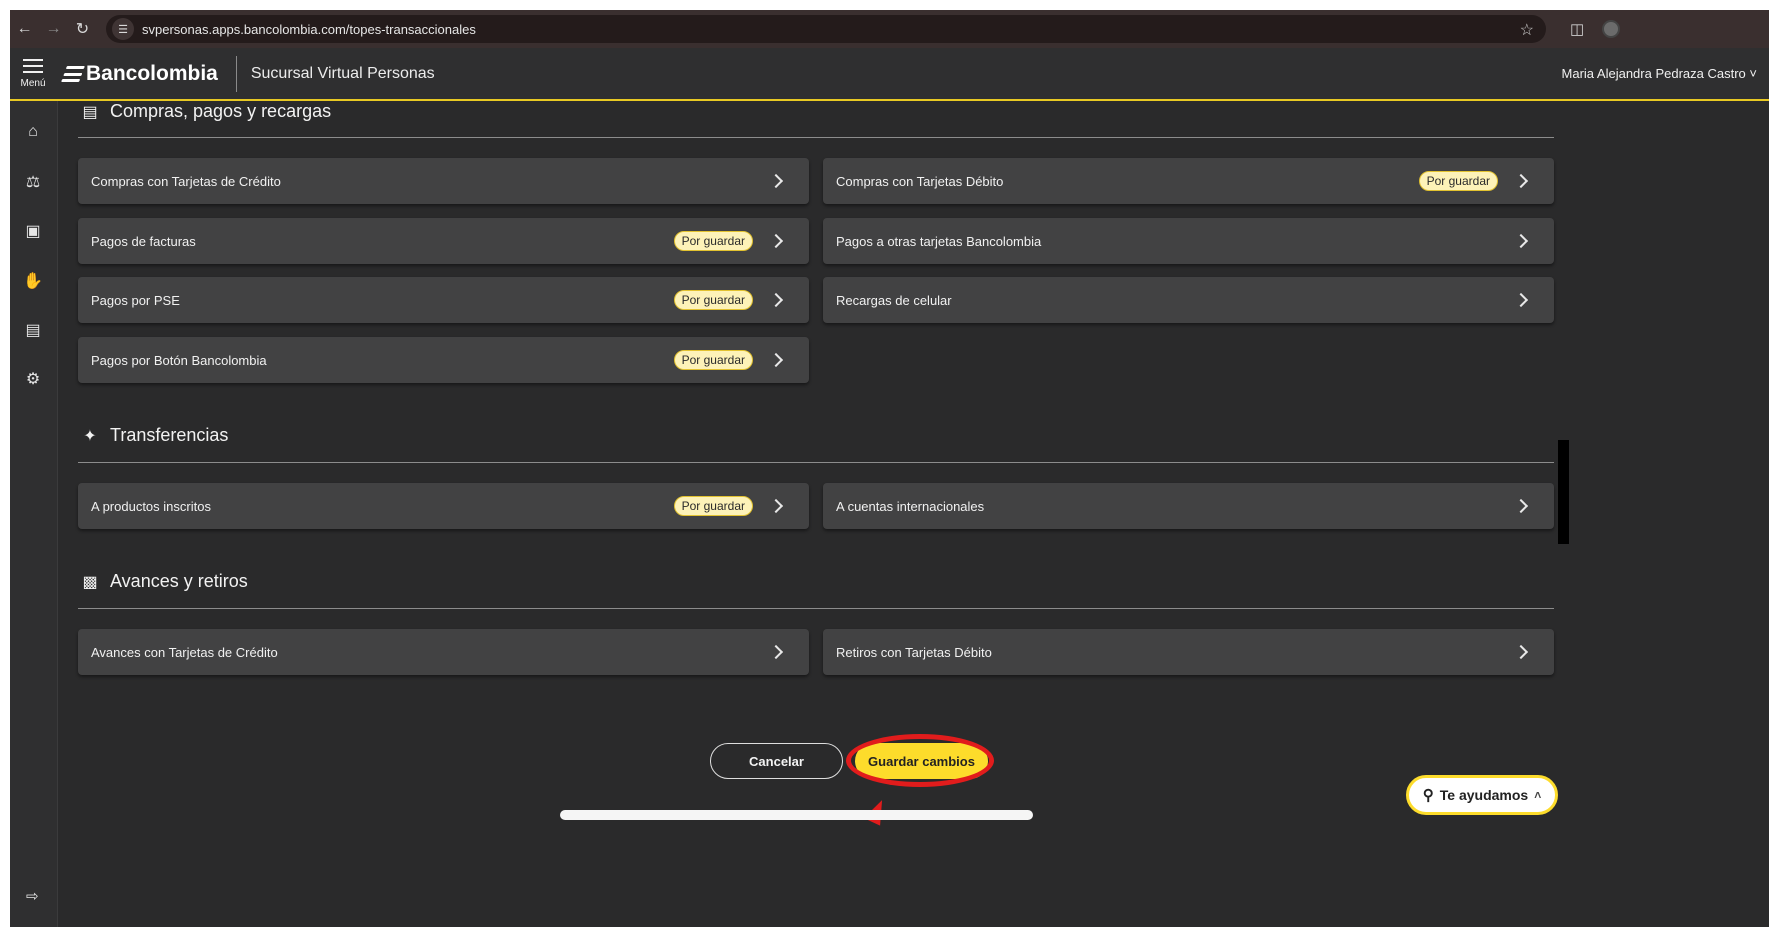 The image size is (1769, 927). What do you see at coordinates (1577, 29) in the screenshot?
I see `extensions-icon: ◫` at bounding box center [1577, 29].